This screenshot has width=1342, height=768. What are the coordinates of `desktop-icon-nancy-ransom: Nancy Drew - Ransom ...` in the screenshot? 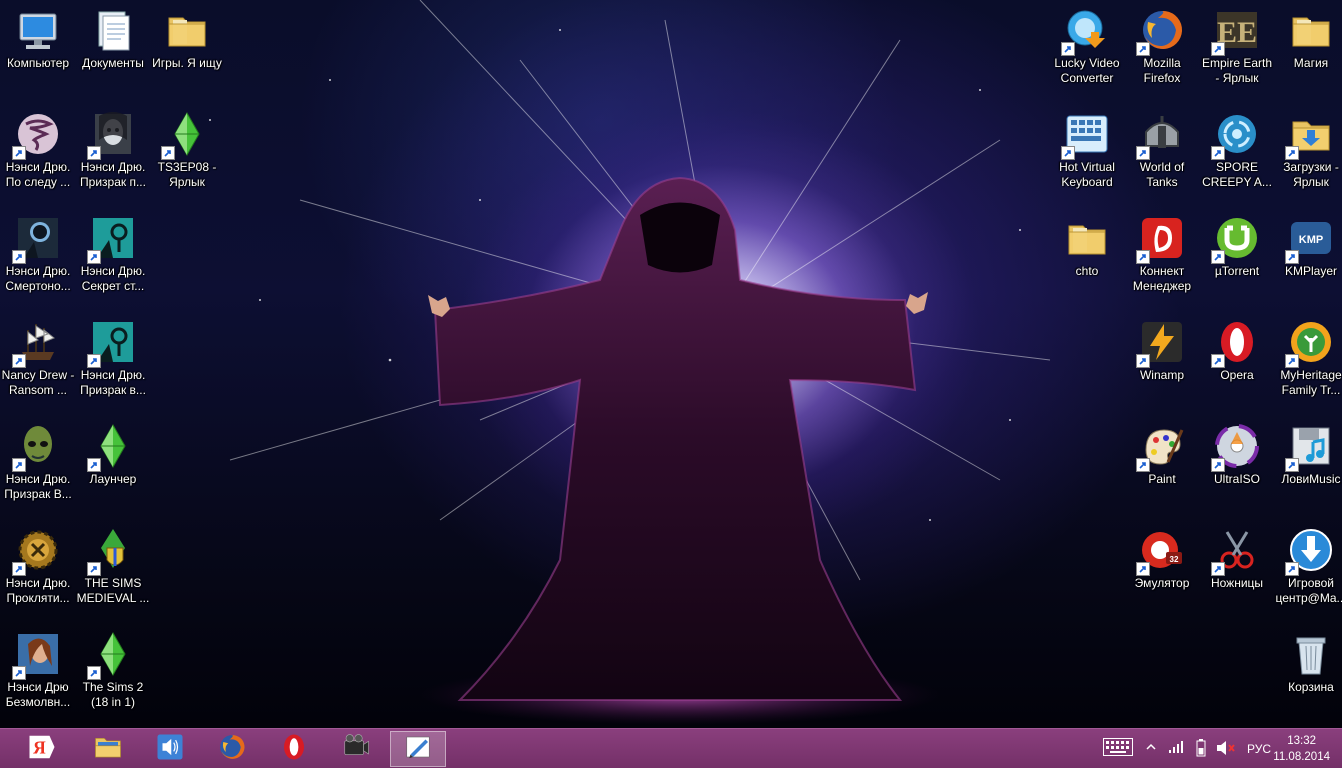 It's located at (38, 364).